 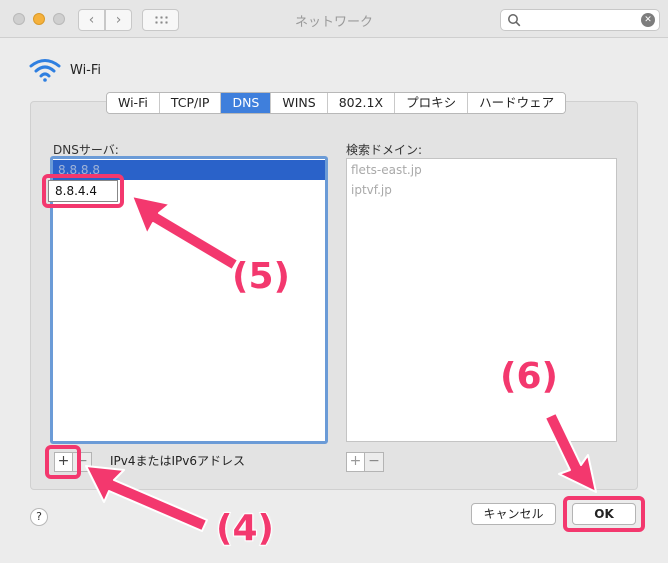 I want to click on step5-marker: (5), so click(x=261, y=276).